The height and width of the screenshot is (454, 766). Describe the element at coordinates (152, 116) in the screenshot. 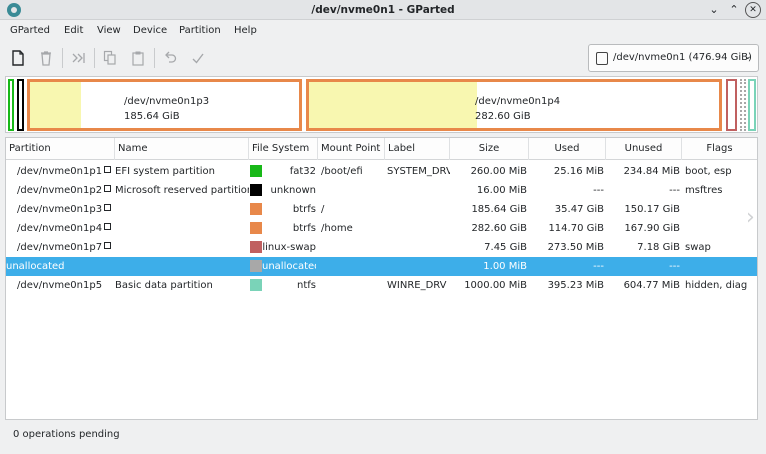

I see `diskmap-p3-size: 185.64 GiB` at that location.